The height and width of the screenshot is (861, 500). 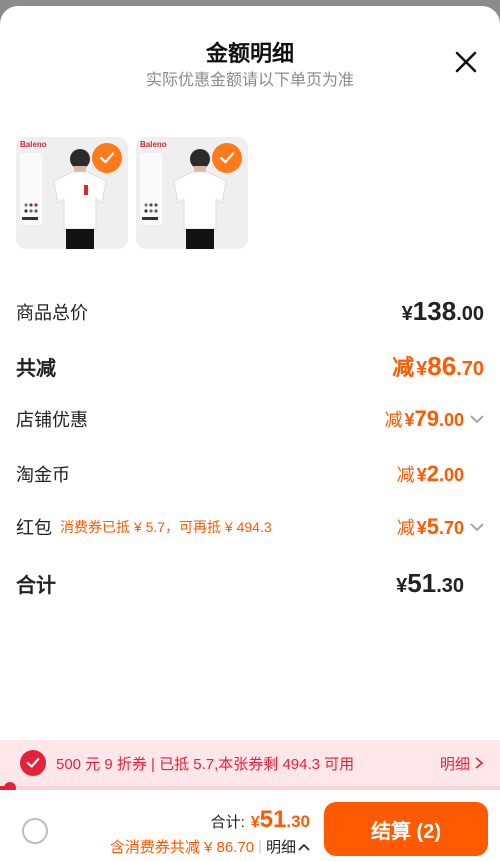 I want to click on coupon-check-icon, so click(x=33, y=763).